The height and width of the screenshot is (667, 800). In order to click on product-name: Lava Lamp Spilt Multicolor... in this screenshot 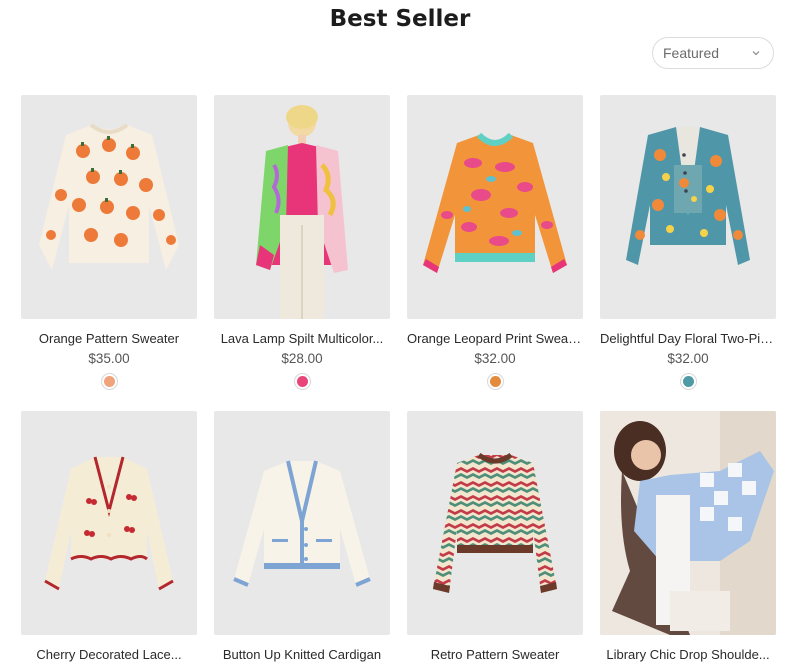, I will do `click(302, 338)`.